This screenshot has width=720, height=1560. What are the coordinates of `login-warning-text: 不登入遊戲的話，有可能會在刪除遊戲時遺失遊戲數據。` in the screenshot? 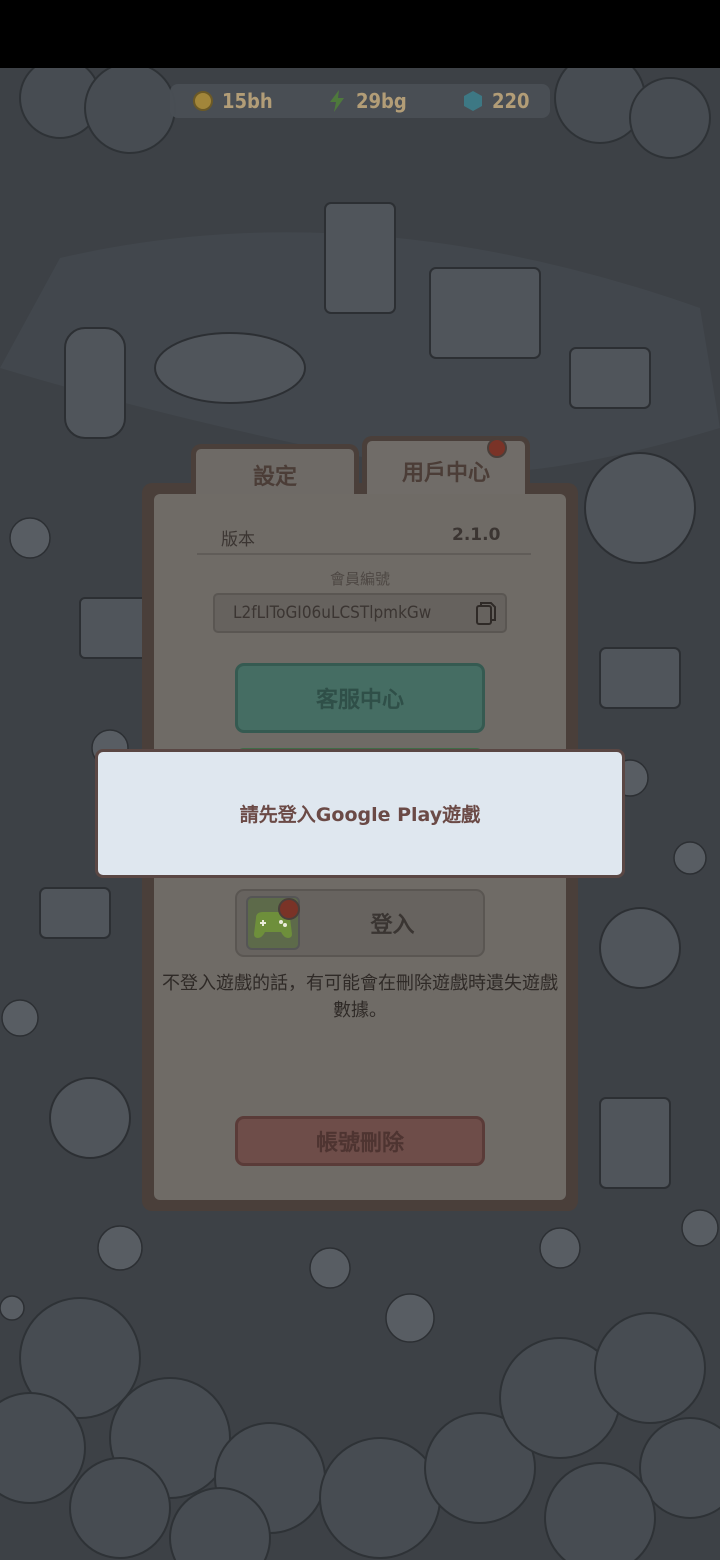 It's located at (360, 997).